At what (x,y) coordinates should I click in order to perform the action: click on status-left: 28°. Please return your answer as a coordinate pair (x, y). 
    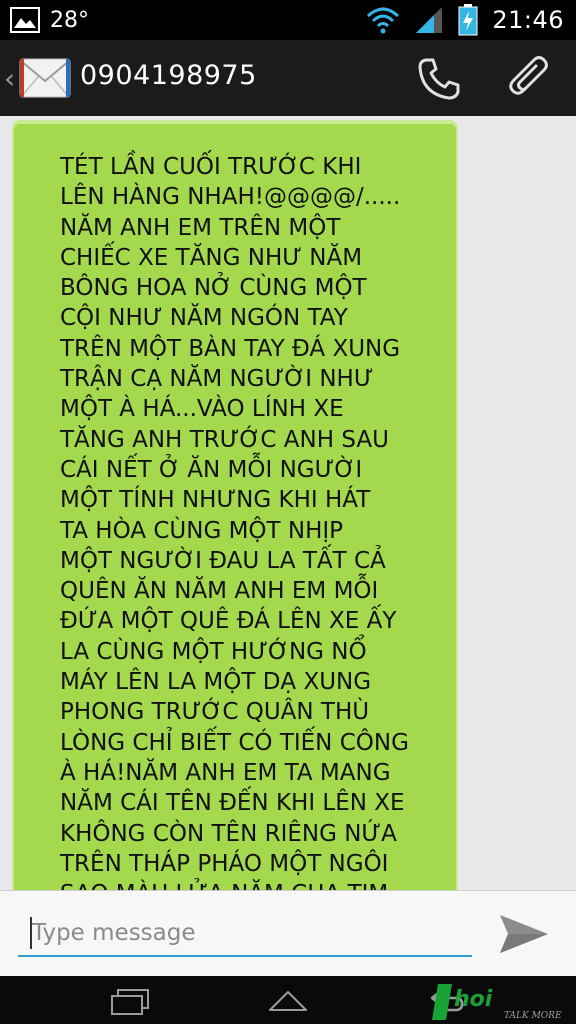
    Looking at the image, I should click on (49, 20).